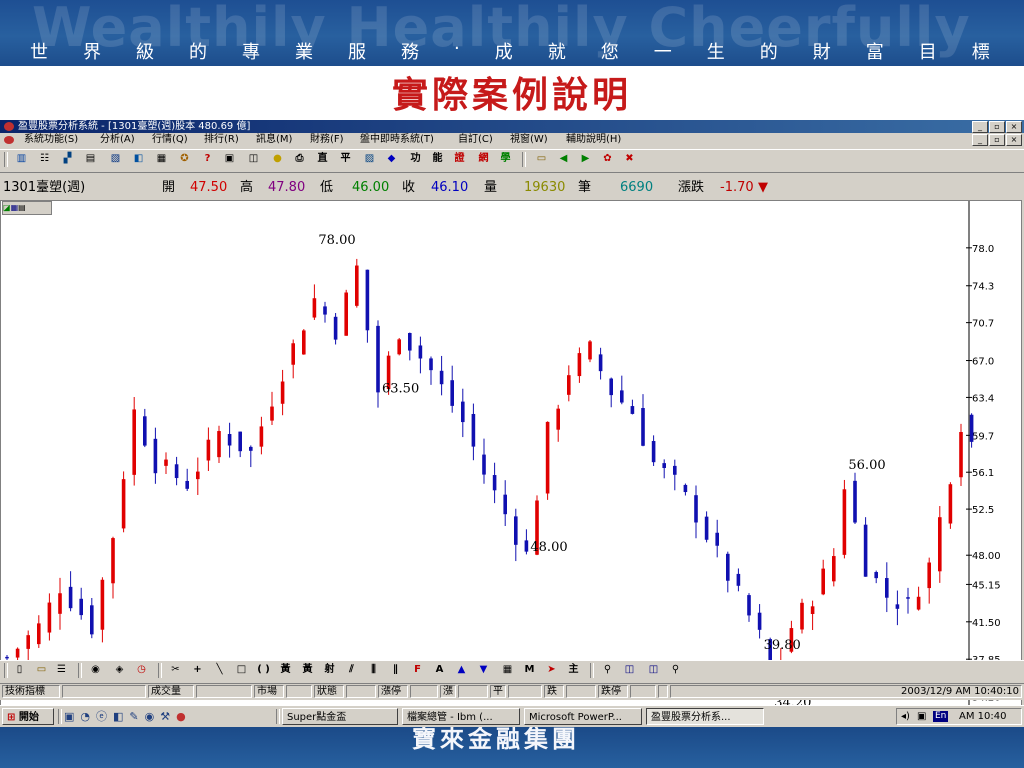 Image resolution: width=1024 pixels, height=768 pixels. Describe the element at coordinates (51, 140) in the screenshot. I see `menu-system: 系統功能(S)` at that location.